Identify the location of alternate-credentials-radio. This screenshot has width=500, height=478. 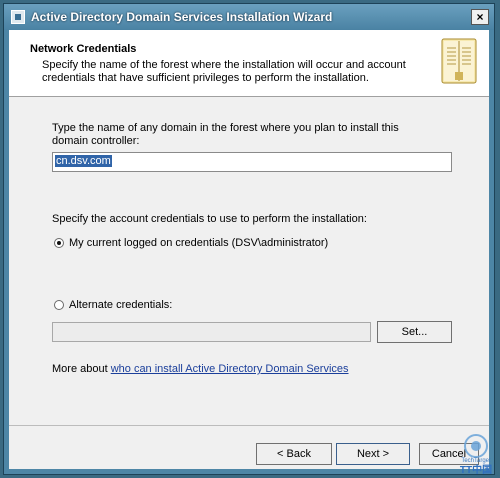
(59, 305).